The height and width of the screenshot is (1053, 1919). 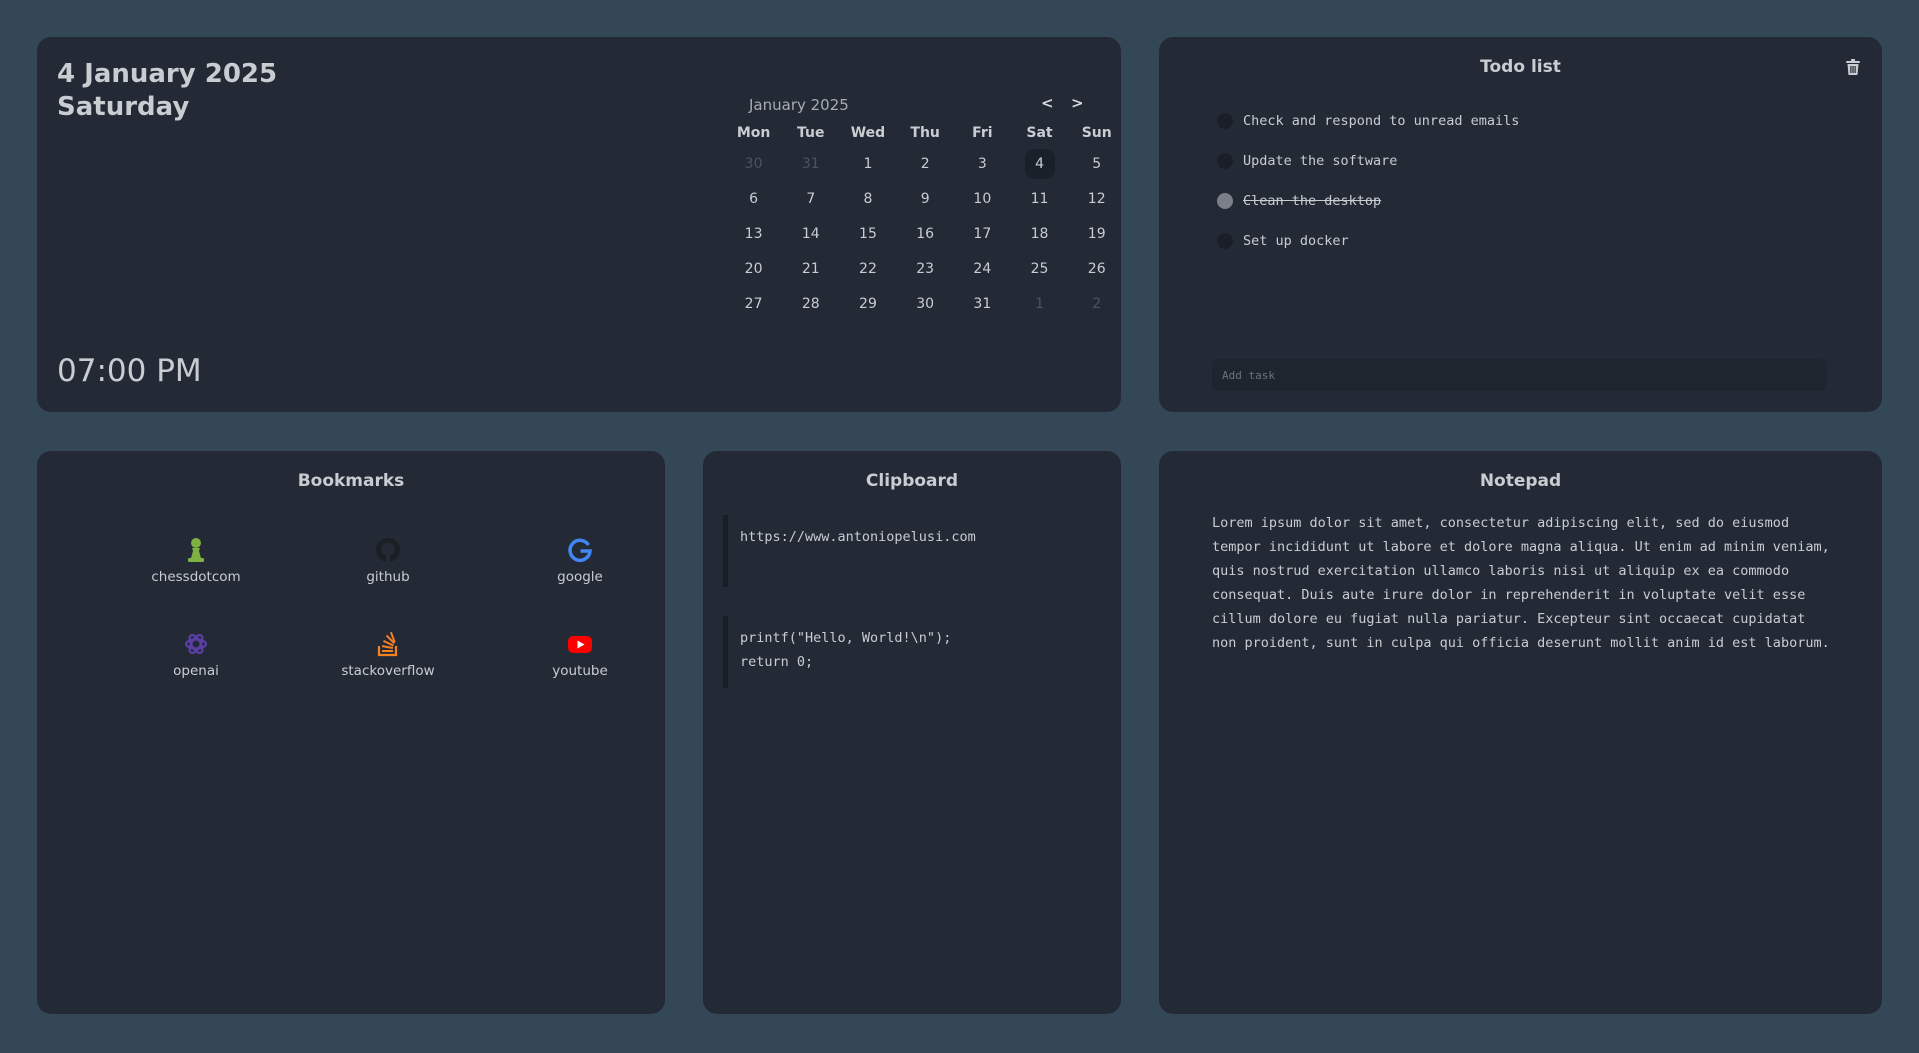 What do you see at coordinates (1296, 241) in the screenshot?
I see `todo-item-text: Set up docker` at bounding box center [1296, 241].